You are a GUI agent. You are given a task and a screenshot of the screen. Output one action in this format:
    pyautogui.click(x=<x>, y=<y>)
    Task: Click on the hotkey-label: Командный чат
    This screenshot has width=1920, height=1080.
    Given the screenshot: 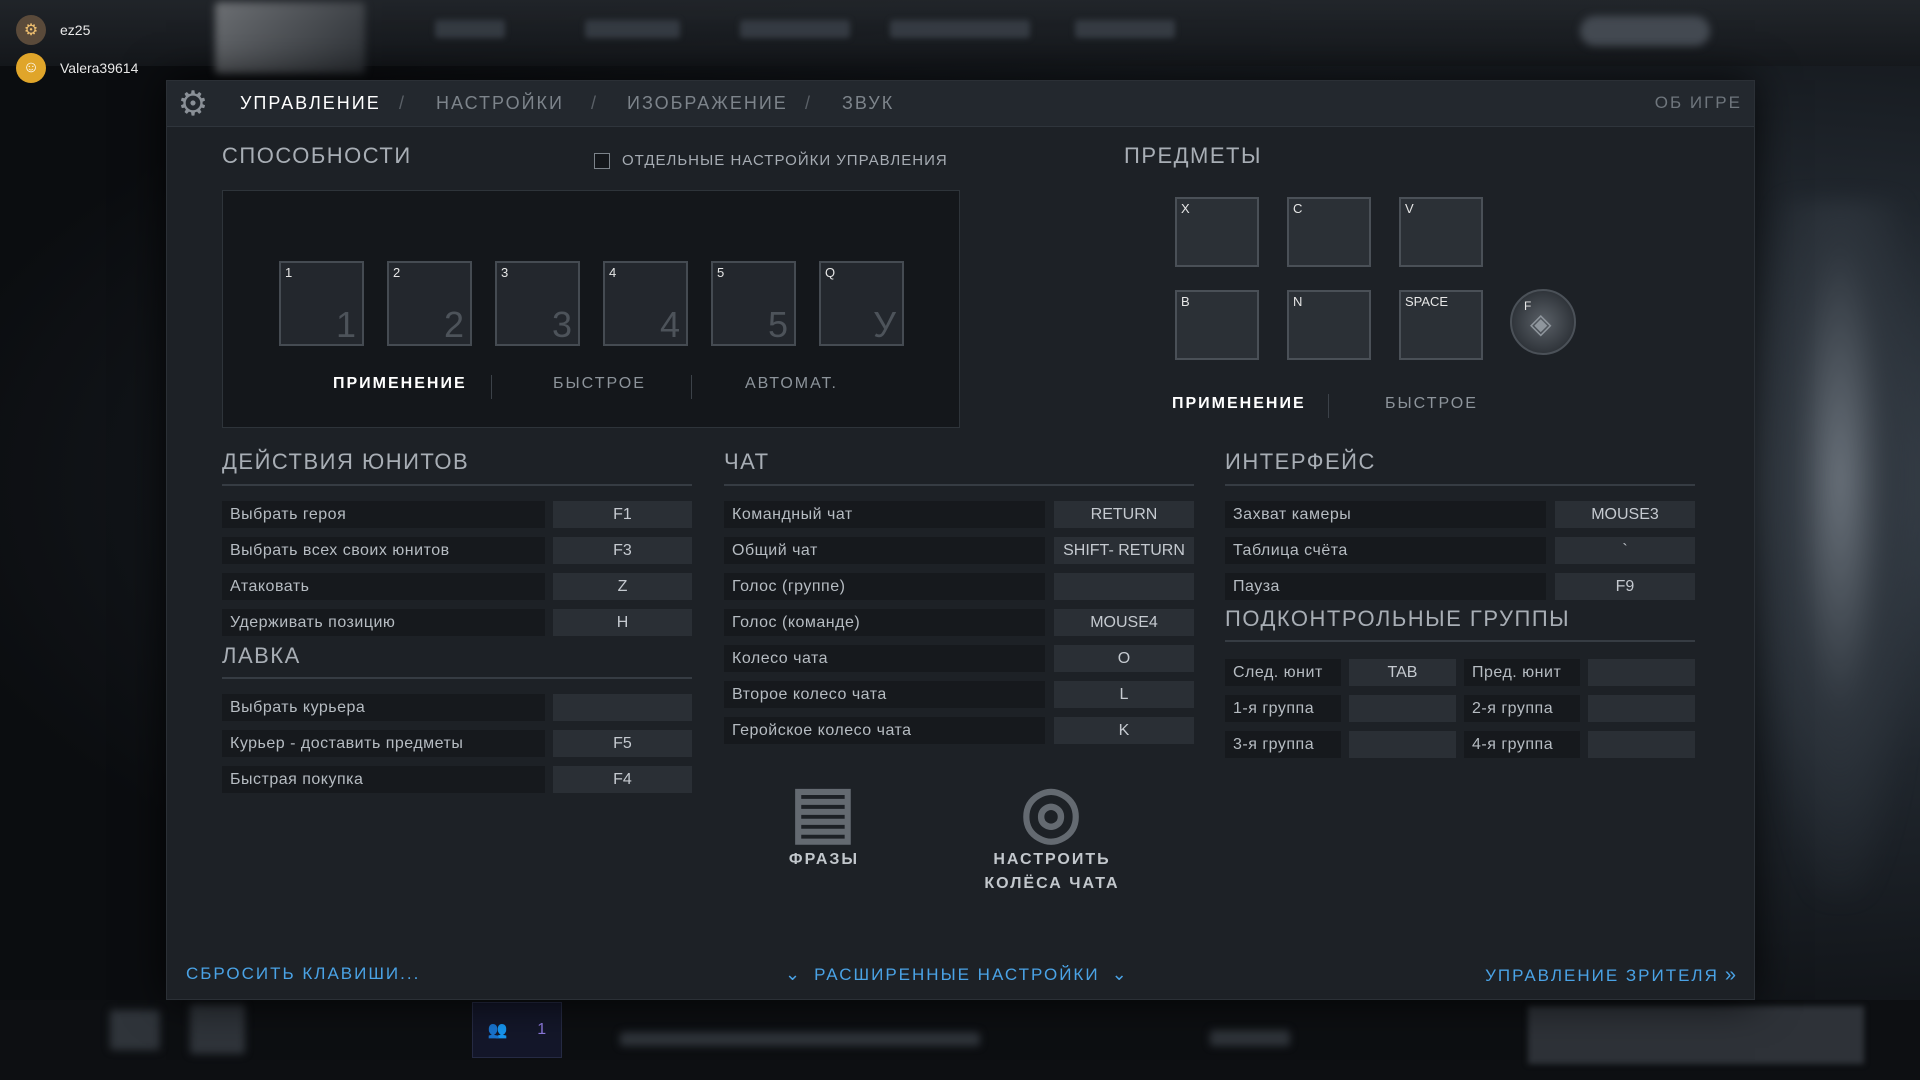 What is the action you would take?
    pyautogui.click(x=884, y=514)
    